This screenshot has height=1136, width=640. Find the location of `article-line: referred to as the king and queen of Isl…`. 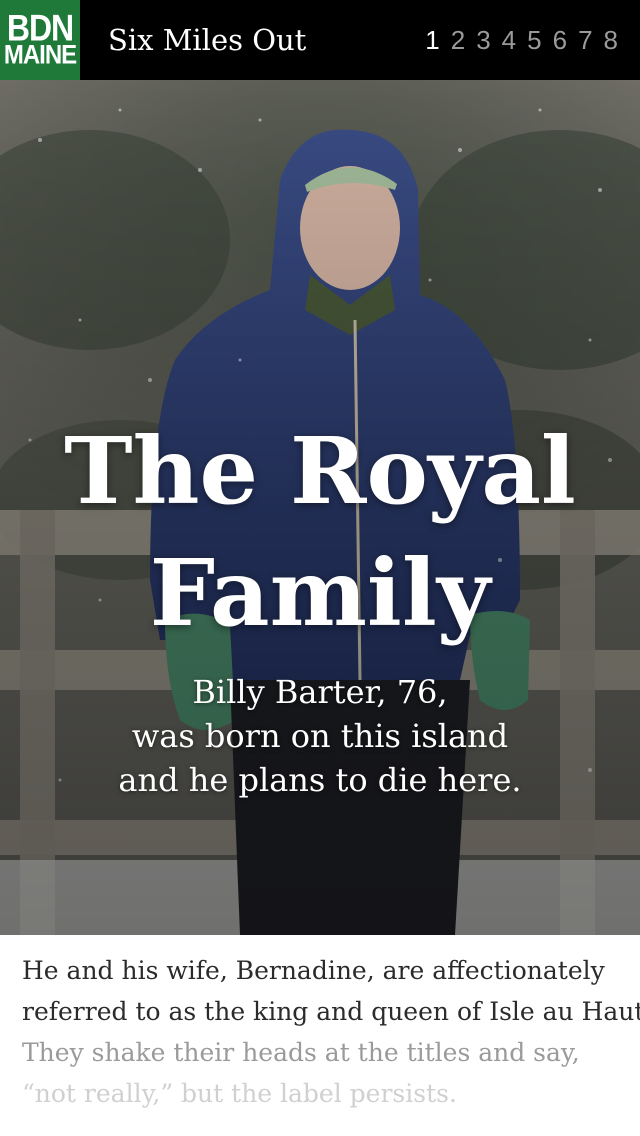

article-line: referred to as the king and queen of Isl… is located at coordinates (331, 1011).